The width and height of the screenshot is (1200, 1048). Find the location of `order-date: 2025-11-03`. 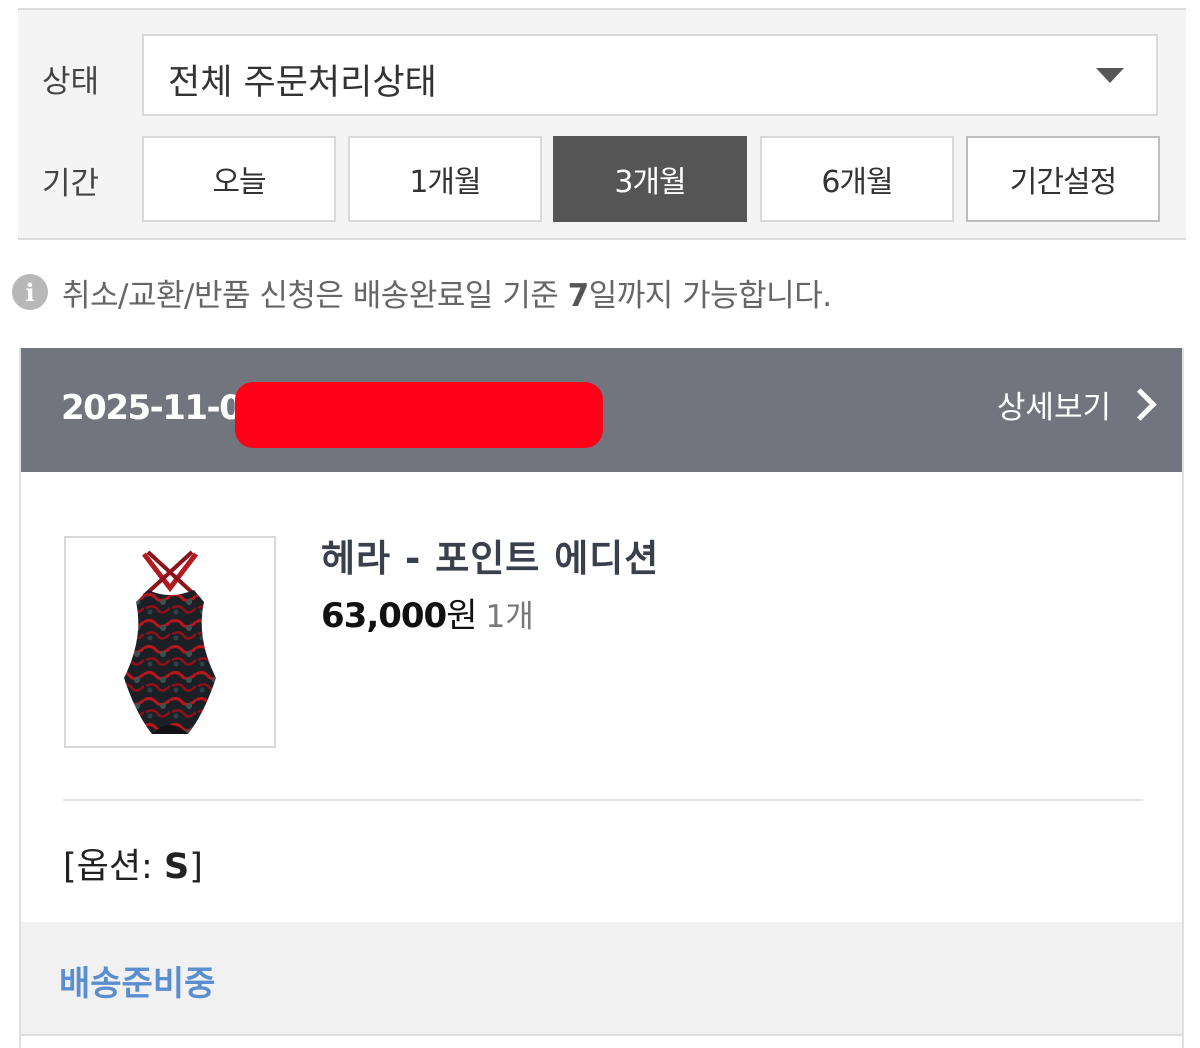

order-date: 2025-11-03 is located at coordinates (163, 408).